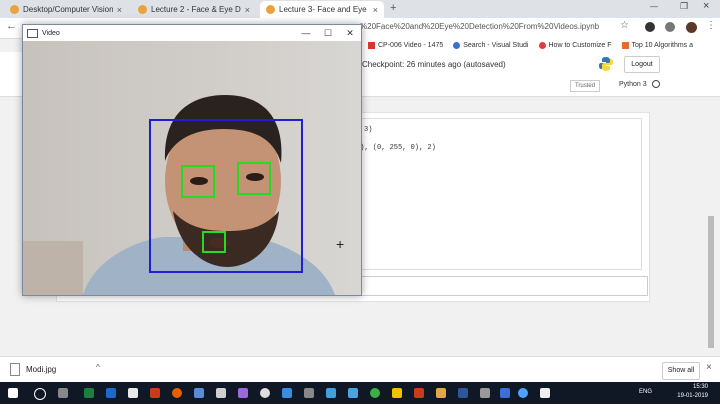 The height and width of the screenshot is (404, 720). I want to click on chrome-icon, so click(523, 393).